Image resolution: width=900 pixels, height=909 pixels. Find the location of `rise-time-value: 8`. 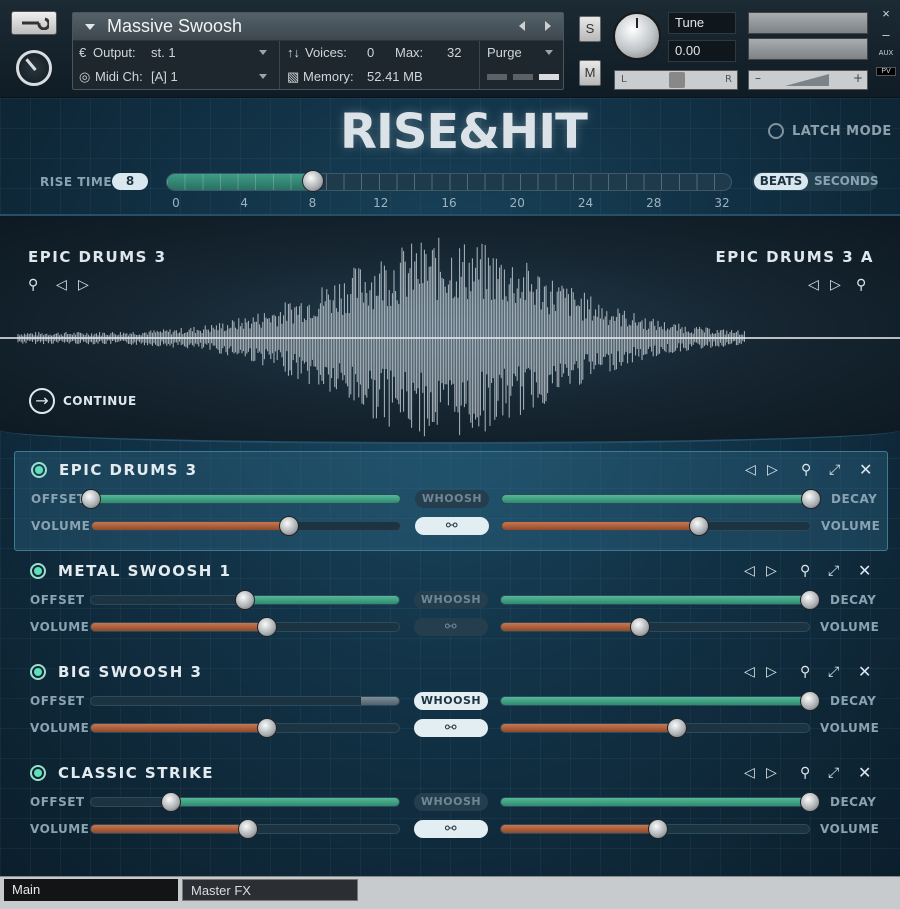

rise-time-value: 8 is located at coordinates (130, 181).